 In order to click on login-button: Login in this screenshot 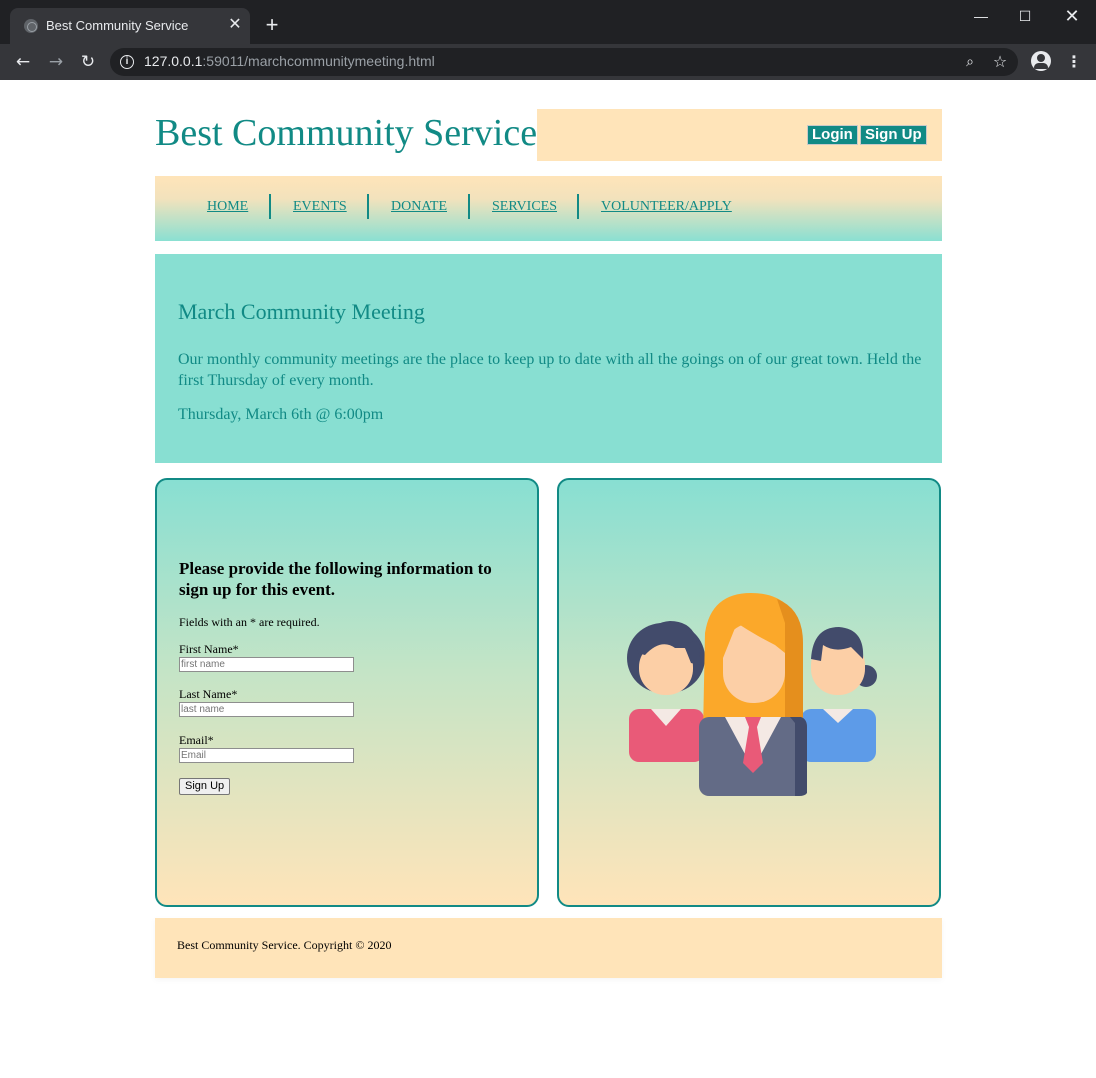, I will do `click(832, 135)`.